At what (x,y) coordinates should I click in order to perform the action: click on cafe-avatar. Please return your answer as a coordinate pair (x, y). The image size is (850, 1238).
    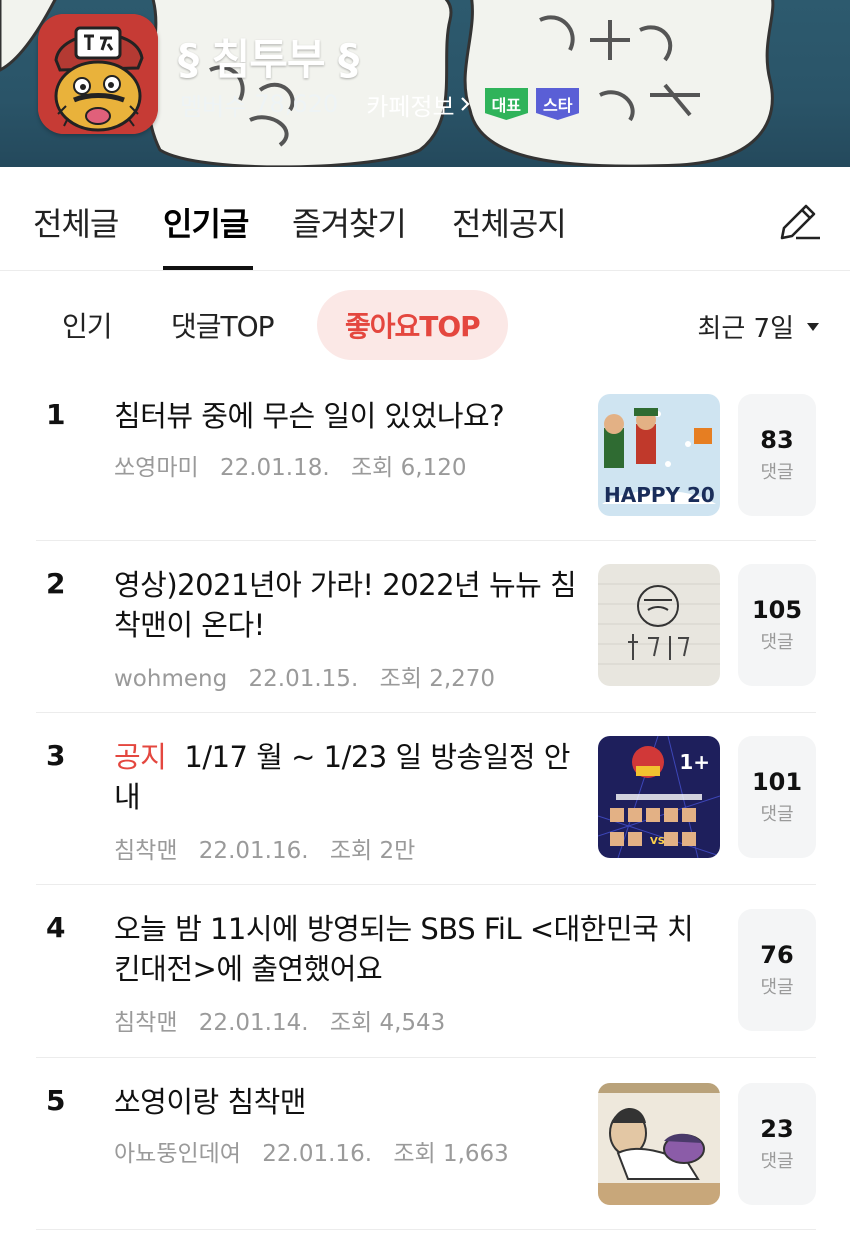
    Looking at the image, I should click on (98, 74).